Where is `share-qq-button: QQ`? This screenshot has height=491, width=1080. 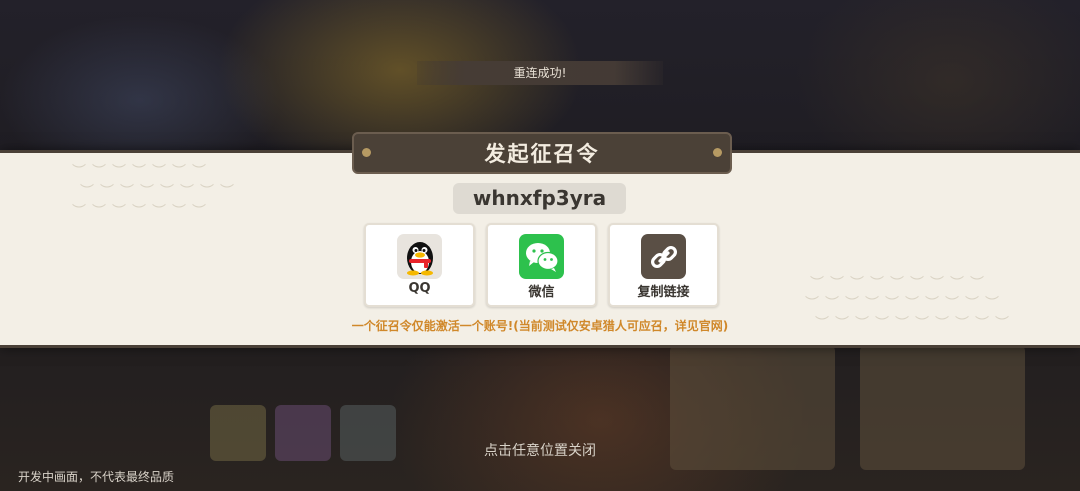
share-qq-button: QQ is located at coordinates (419, 265).